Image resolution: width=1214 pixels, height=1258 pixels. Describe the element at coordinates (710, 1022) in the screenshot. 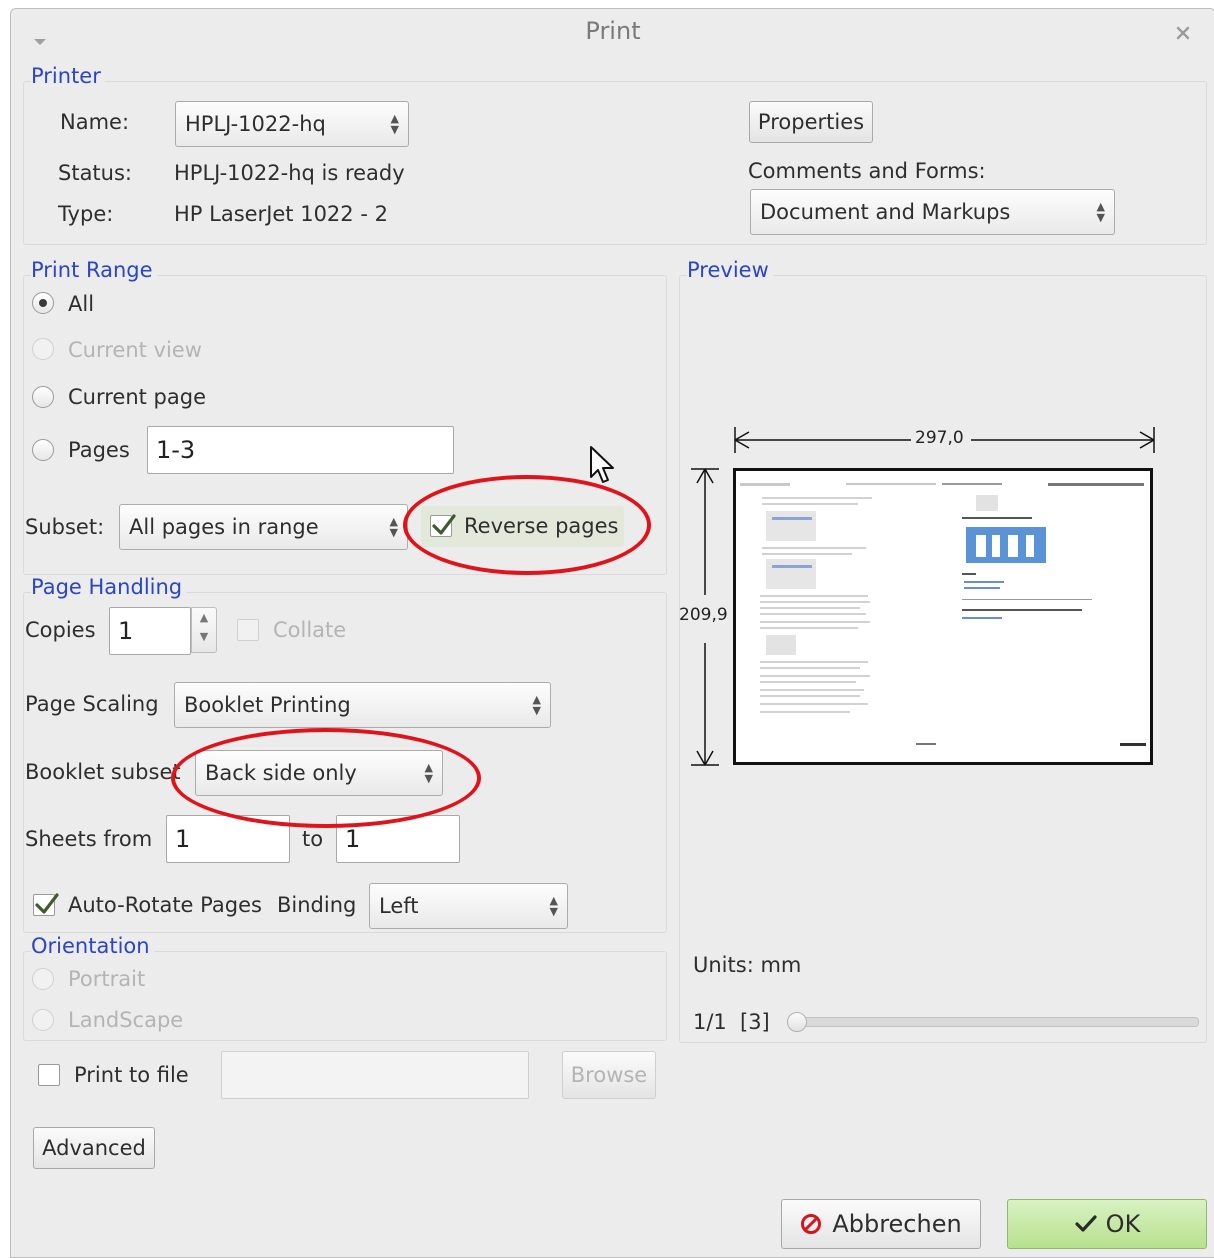

I see `page-indicator: 1/1` at that location.